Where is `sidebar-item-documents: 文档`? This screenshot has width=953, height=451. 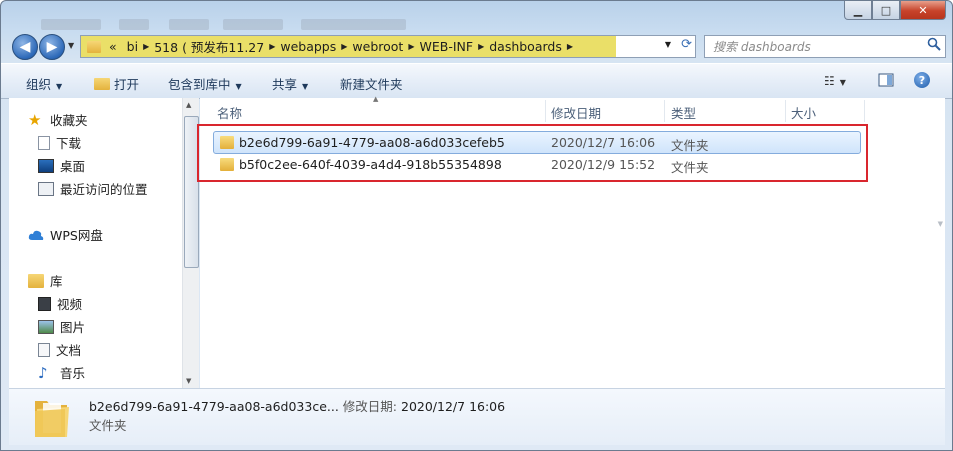 sidebar-item-documents: 文档 is located at coordinates (59, 349).